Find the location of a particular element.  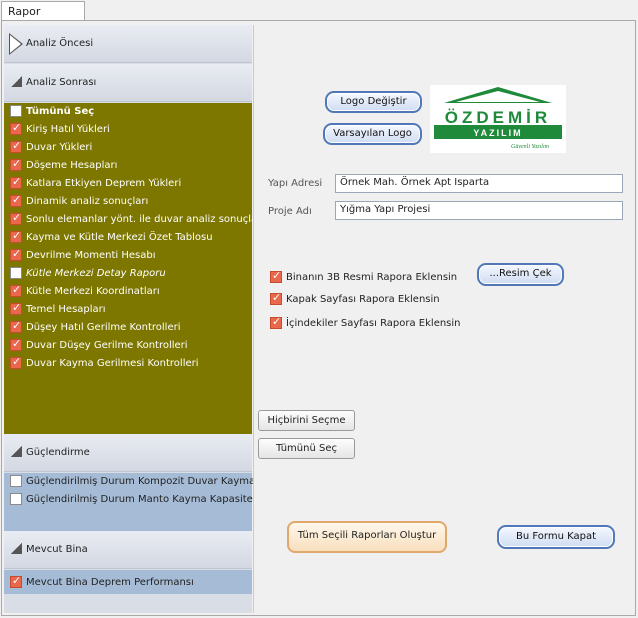

report-item: Dinamik analiz sonuçları is located at coordinates (79, 201).